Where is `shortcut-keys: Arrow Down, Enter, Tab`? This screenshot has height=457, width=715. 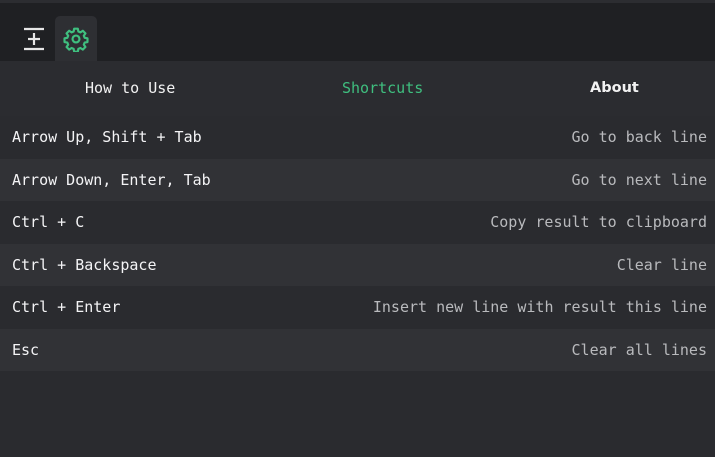 shortcut-keys: Arrow Down, Enter, Tab is located at coordinates (111, 179).